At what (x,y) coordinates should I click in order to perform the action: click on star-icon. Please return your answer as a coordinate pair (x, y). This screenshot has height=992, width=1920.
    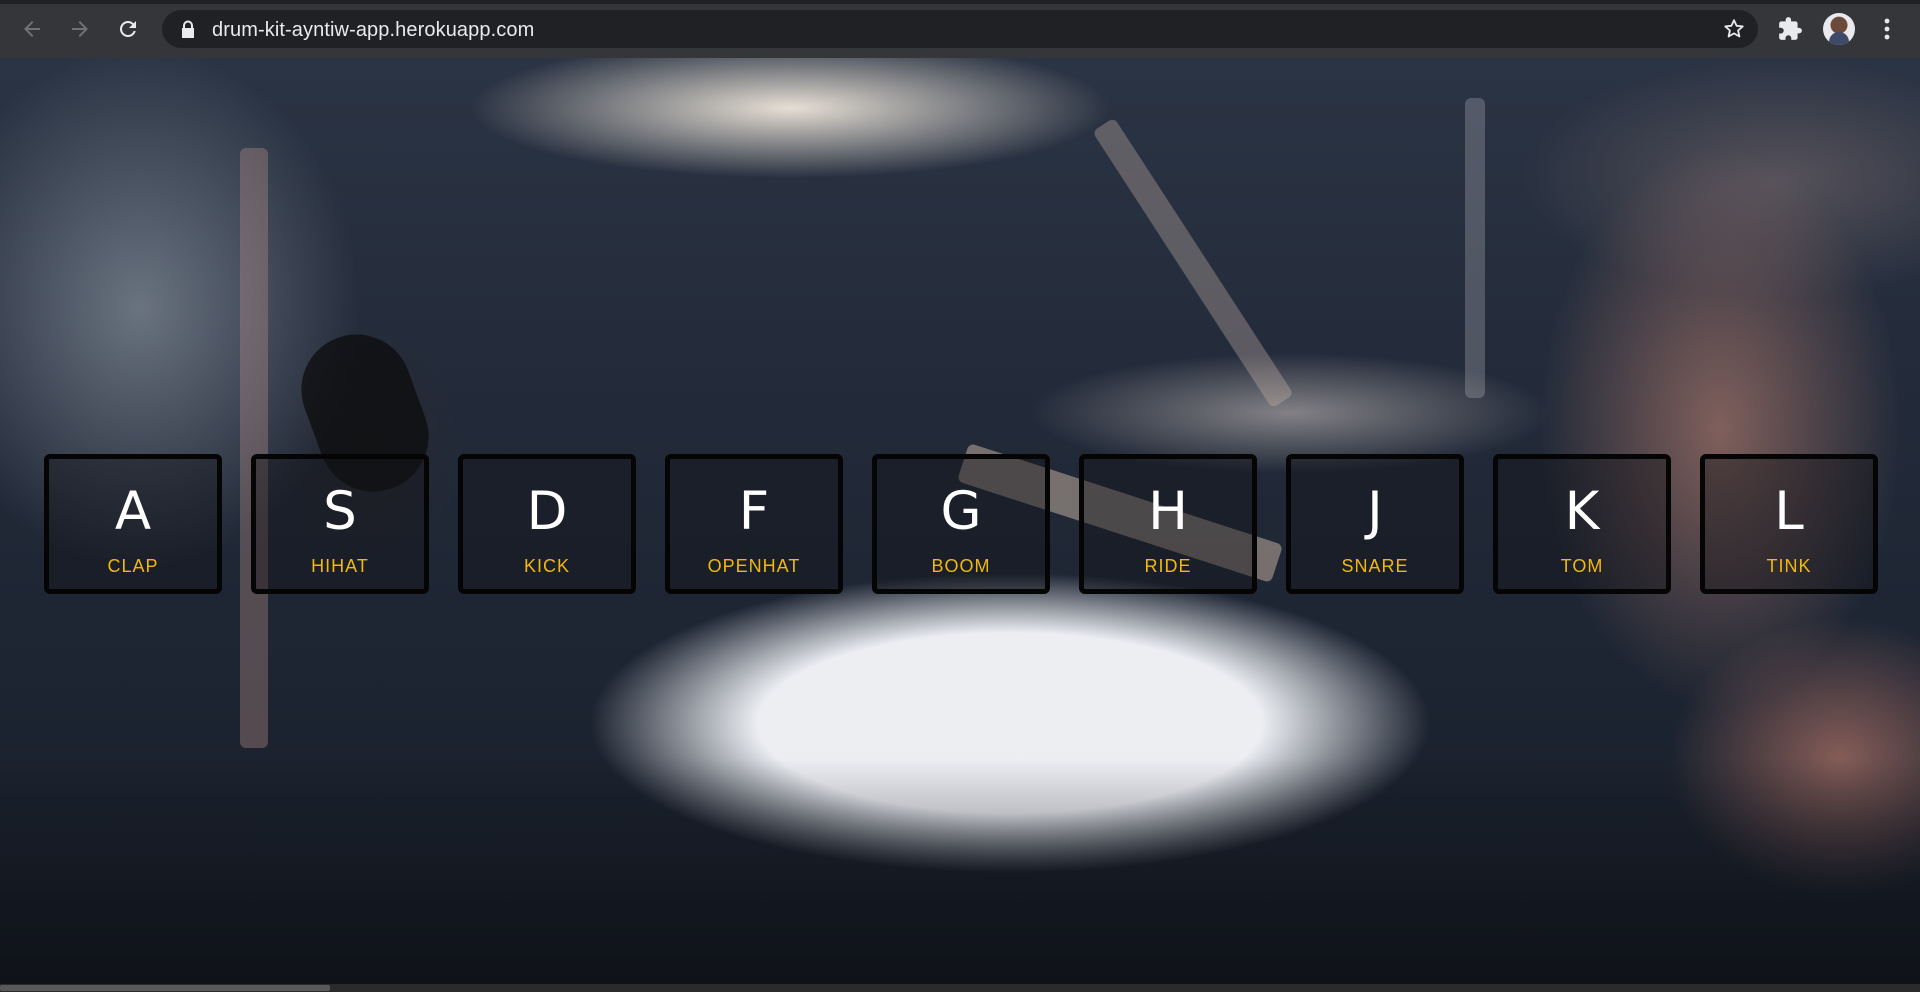
    Looking at the image, I should click on (1734, 29).